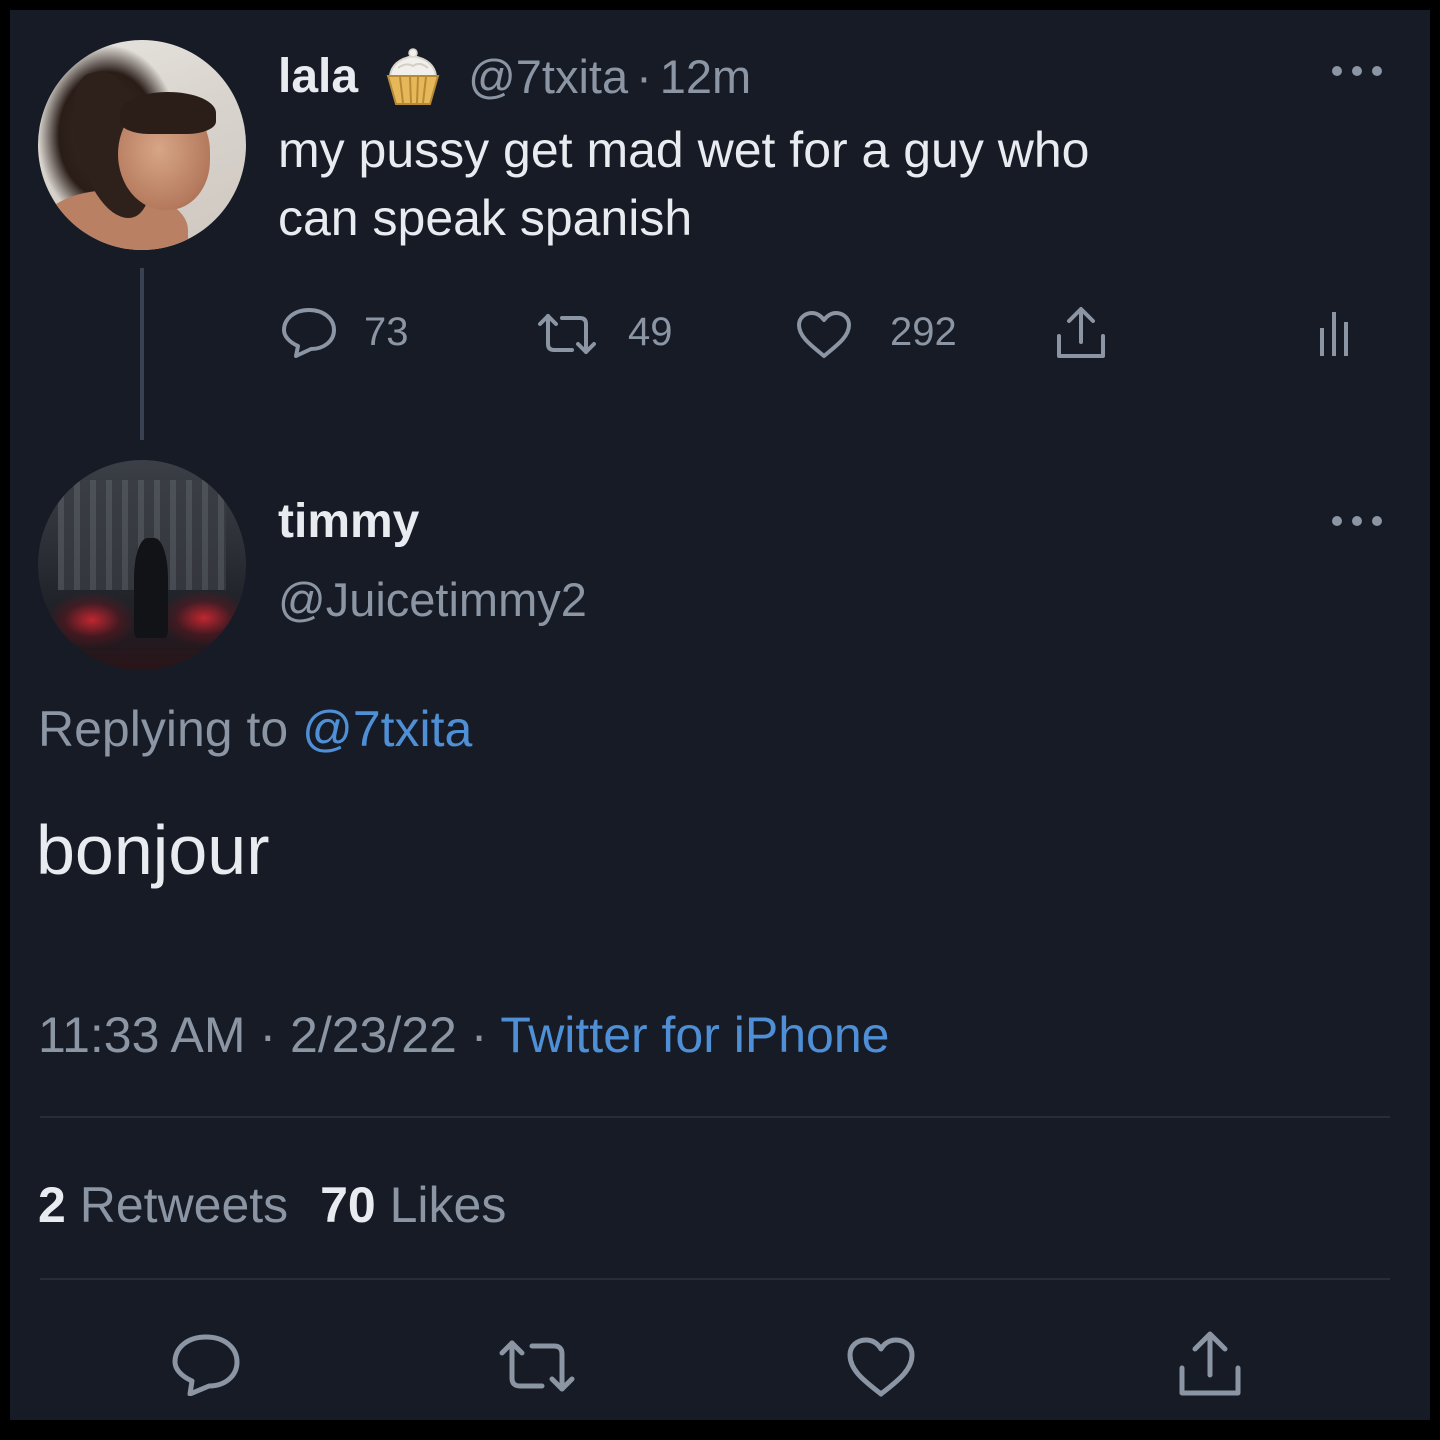  I want to click on likes-count: 70, so click(348, 1205).